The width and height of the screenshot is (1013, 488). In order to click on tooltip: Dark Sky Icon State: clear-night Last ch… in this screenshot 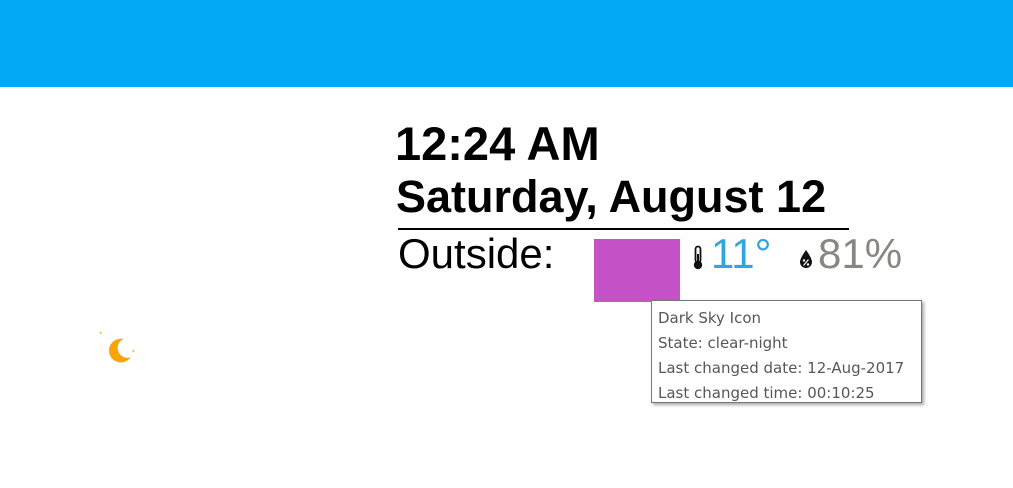, I will do `click(786, 351)`.